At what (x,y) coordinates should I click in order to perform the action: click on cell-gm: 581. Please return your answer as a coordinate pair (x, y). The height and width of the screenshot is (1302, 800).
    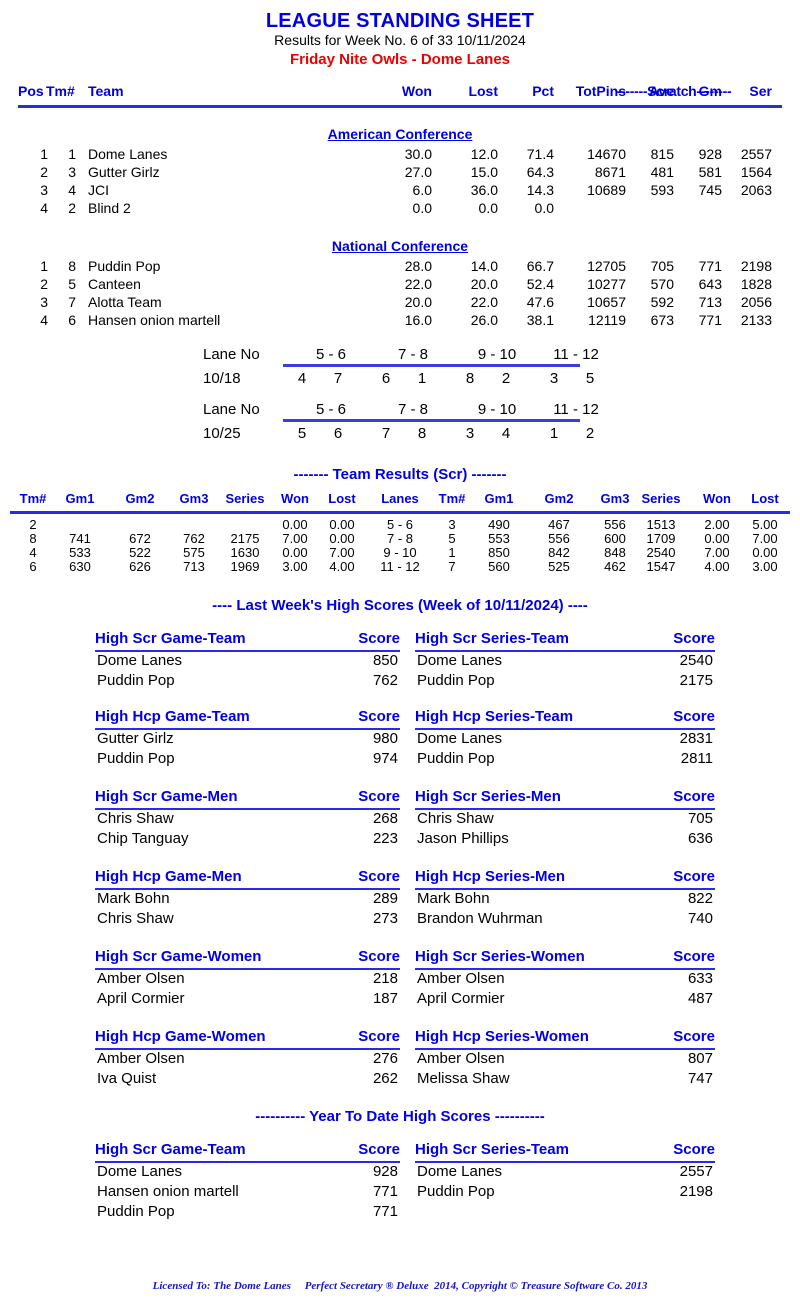
    Looking at the image, I should click on (710, 172).